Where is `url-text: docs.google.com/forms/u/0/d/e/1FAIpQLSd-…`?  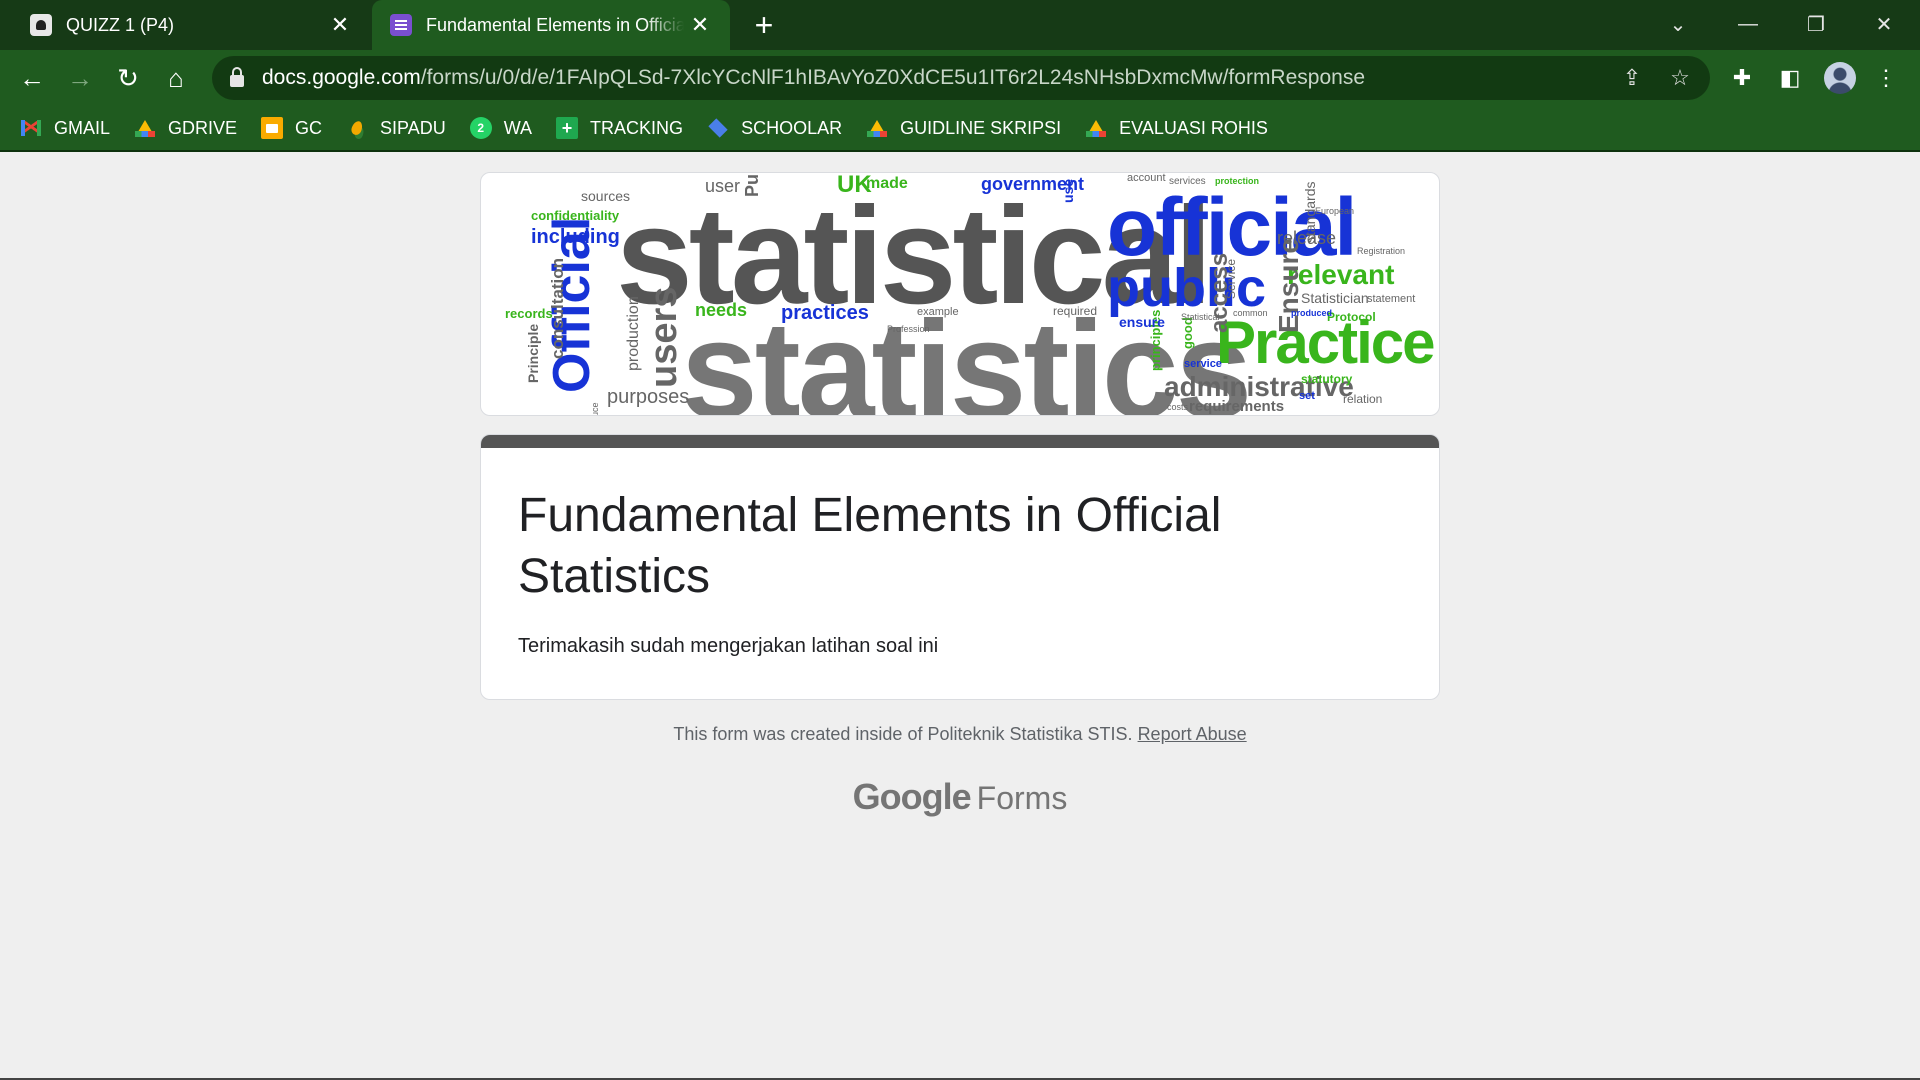
url-text: docs.google.com/forms/u/0/d/e/1FAIpQLSd-… is located at coordinates (813, 78).